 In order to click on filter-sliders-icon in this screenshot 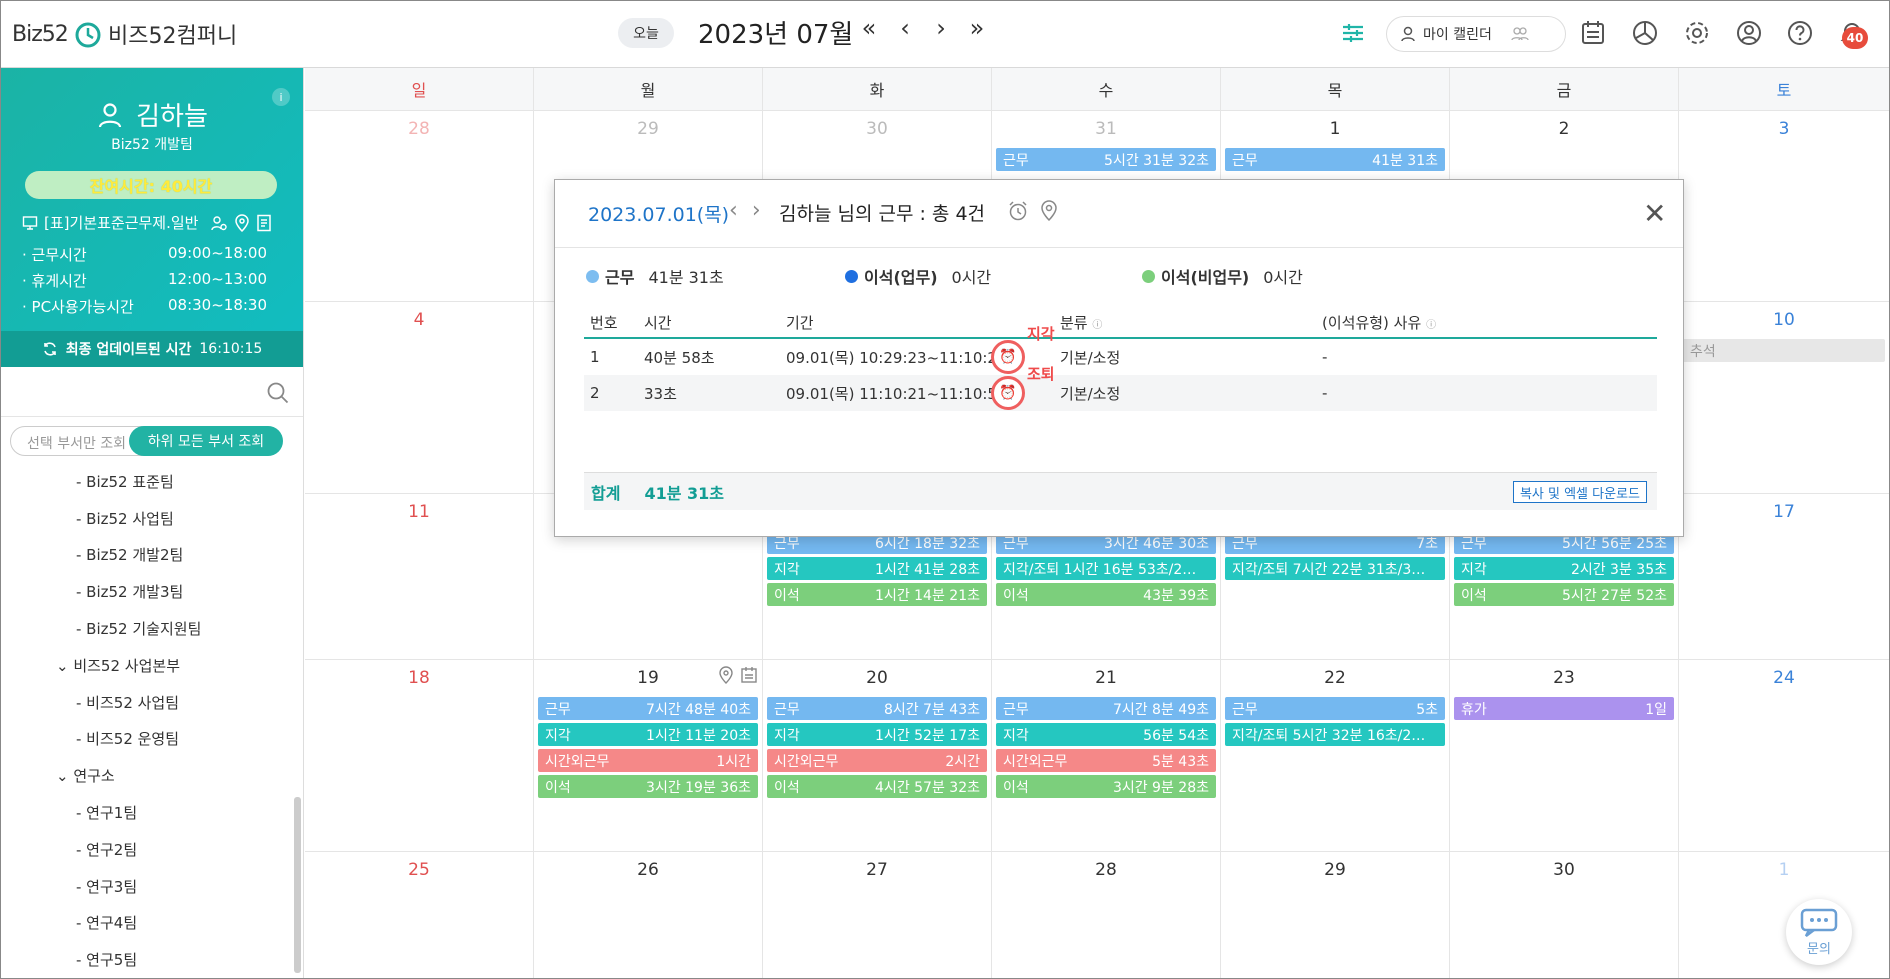, I will do `click(1353, 33)`.